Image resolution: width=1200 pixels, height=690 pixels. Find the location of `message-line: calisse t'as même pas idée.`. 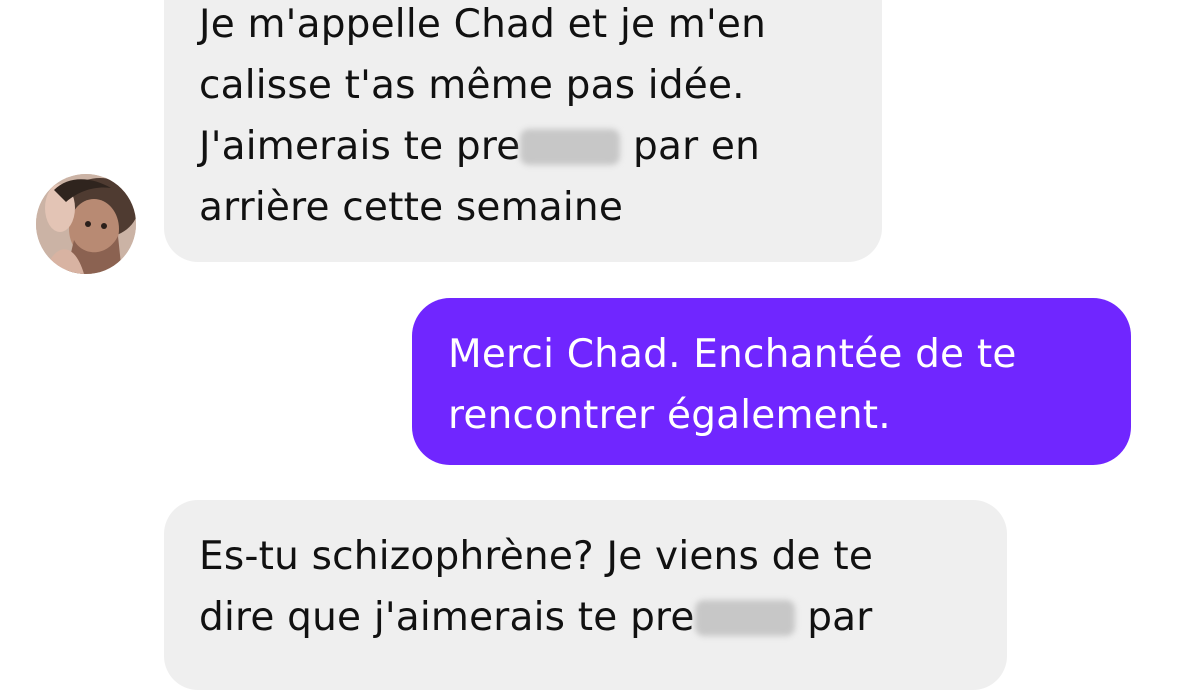

message-line: calisse t'as même pas idée. is located at coordinates (472, 85).